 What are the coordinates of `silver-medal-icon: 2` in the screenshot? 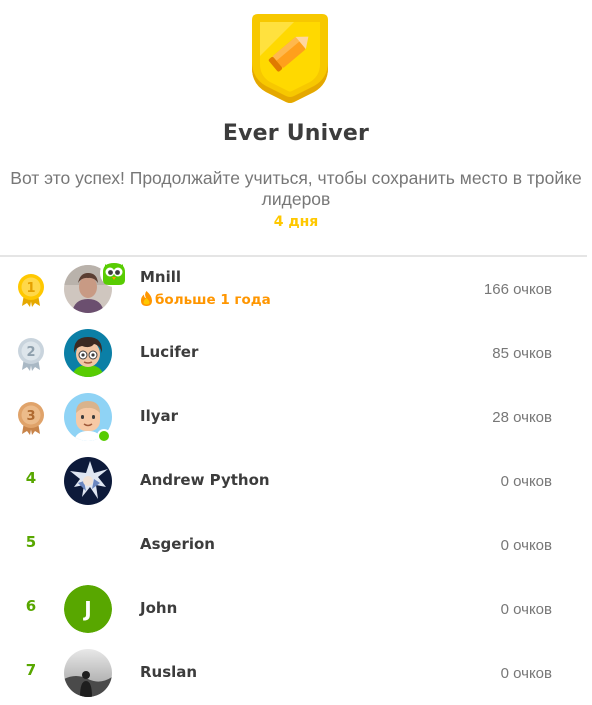 It's located at (31, 354).